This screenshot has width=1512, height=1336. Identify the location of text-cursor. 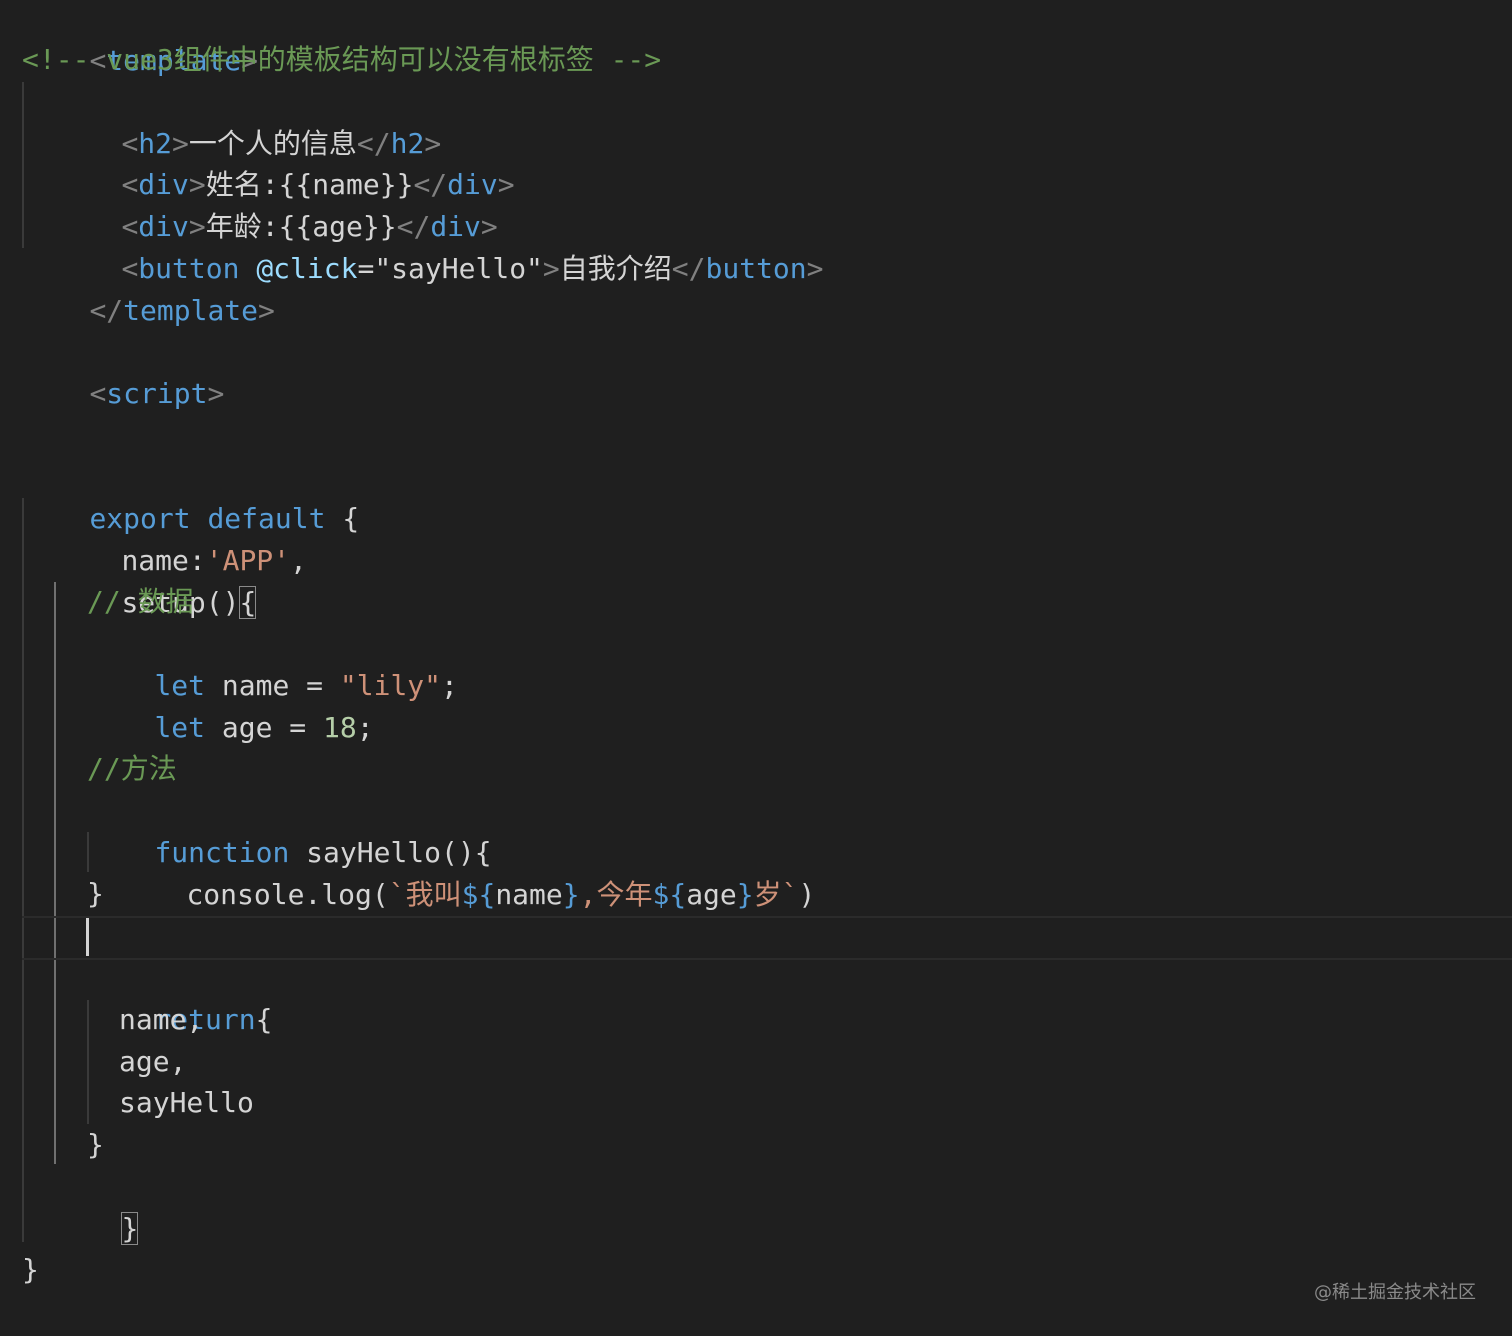
(87, 937).